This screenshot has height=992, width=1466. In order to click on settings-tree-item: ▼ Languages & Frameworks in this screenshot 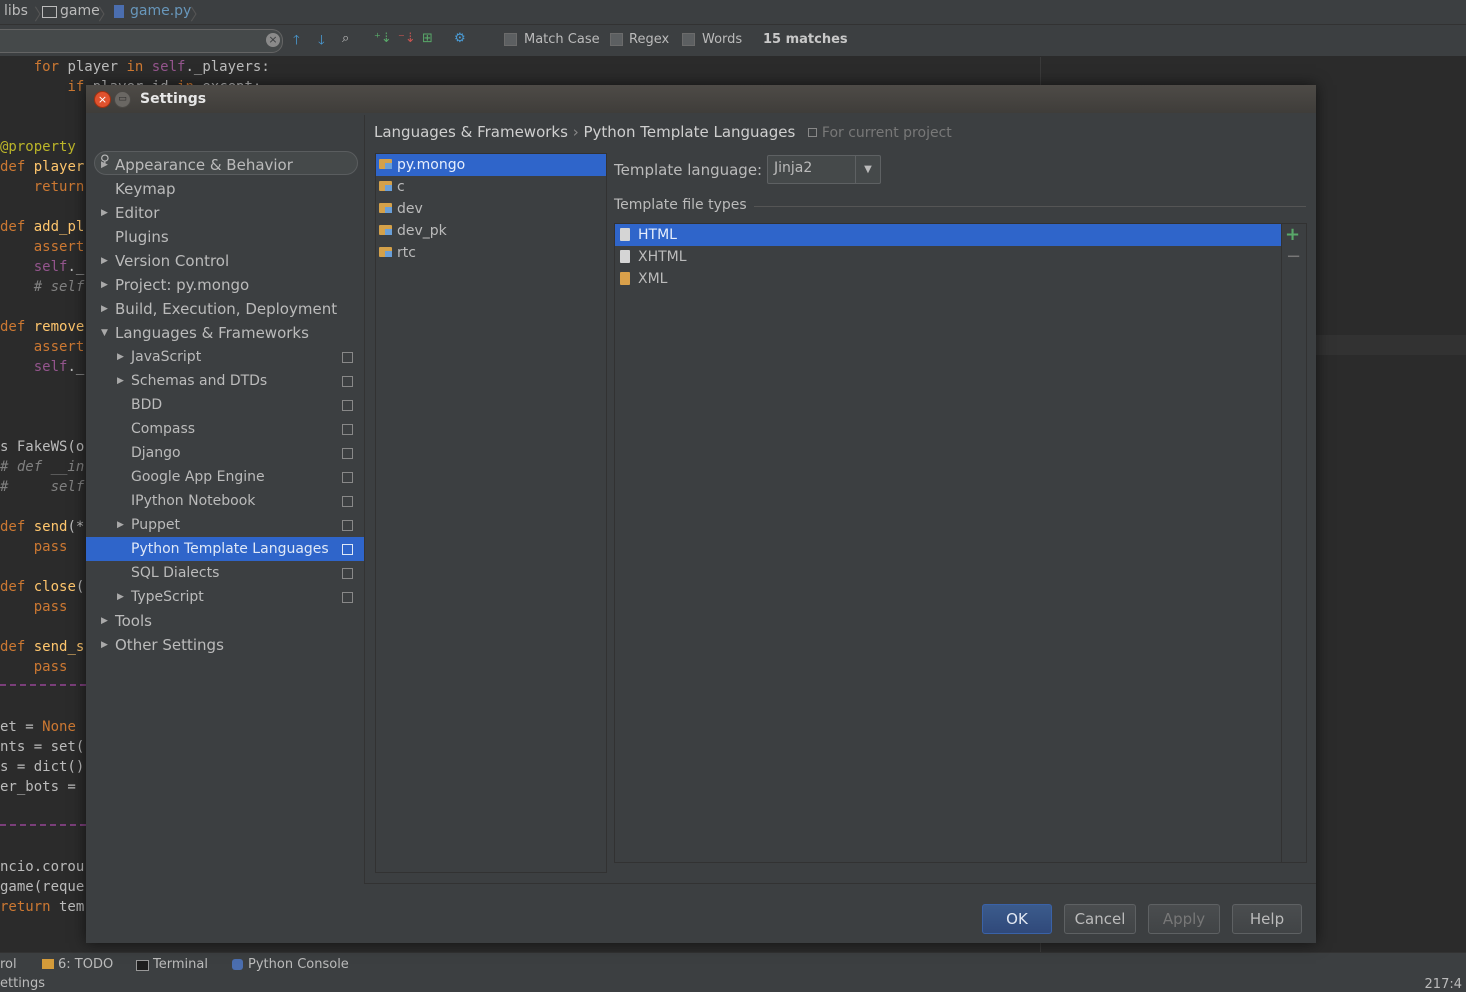, I will do `click(225, 333)`.